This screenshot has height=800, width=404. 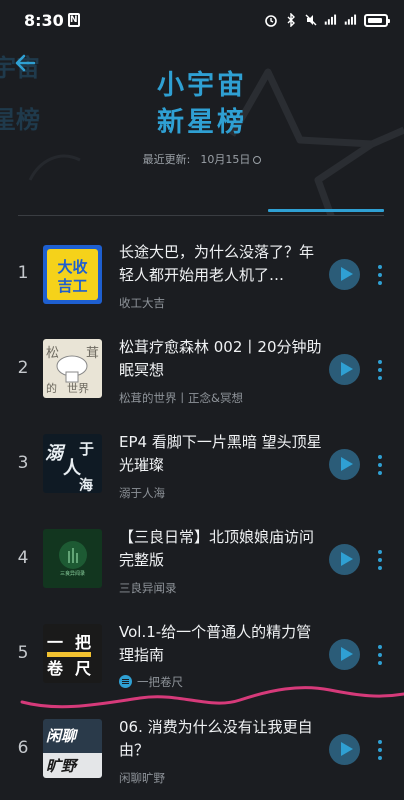 I want to click on episode-cover: 溺 于 人 海, so click(x=72, y=463).